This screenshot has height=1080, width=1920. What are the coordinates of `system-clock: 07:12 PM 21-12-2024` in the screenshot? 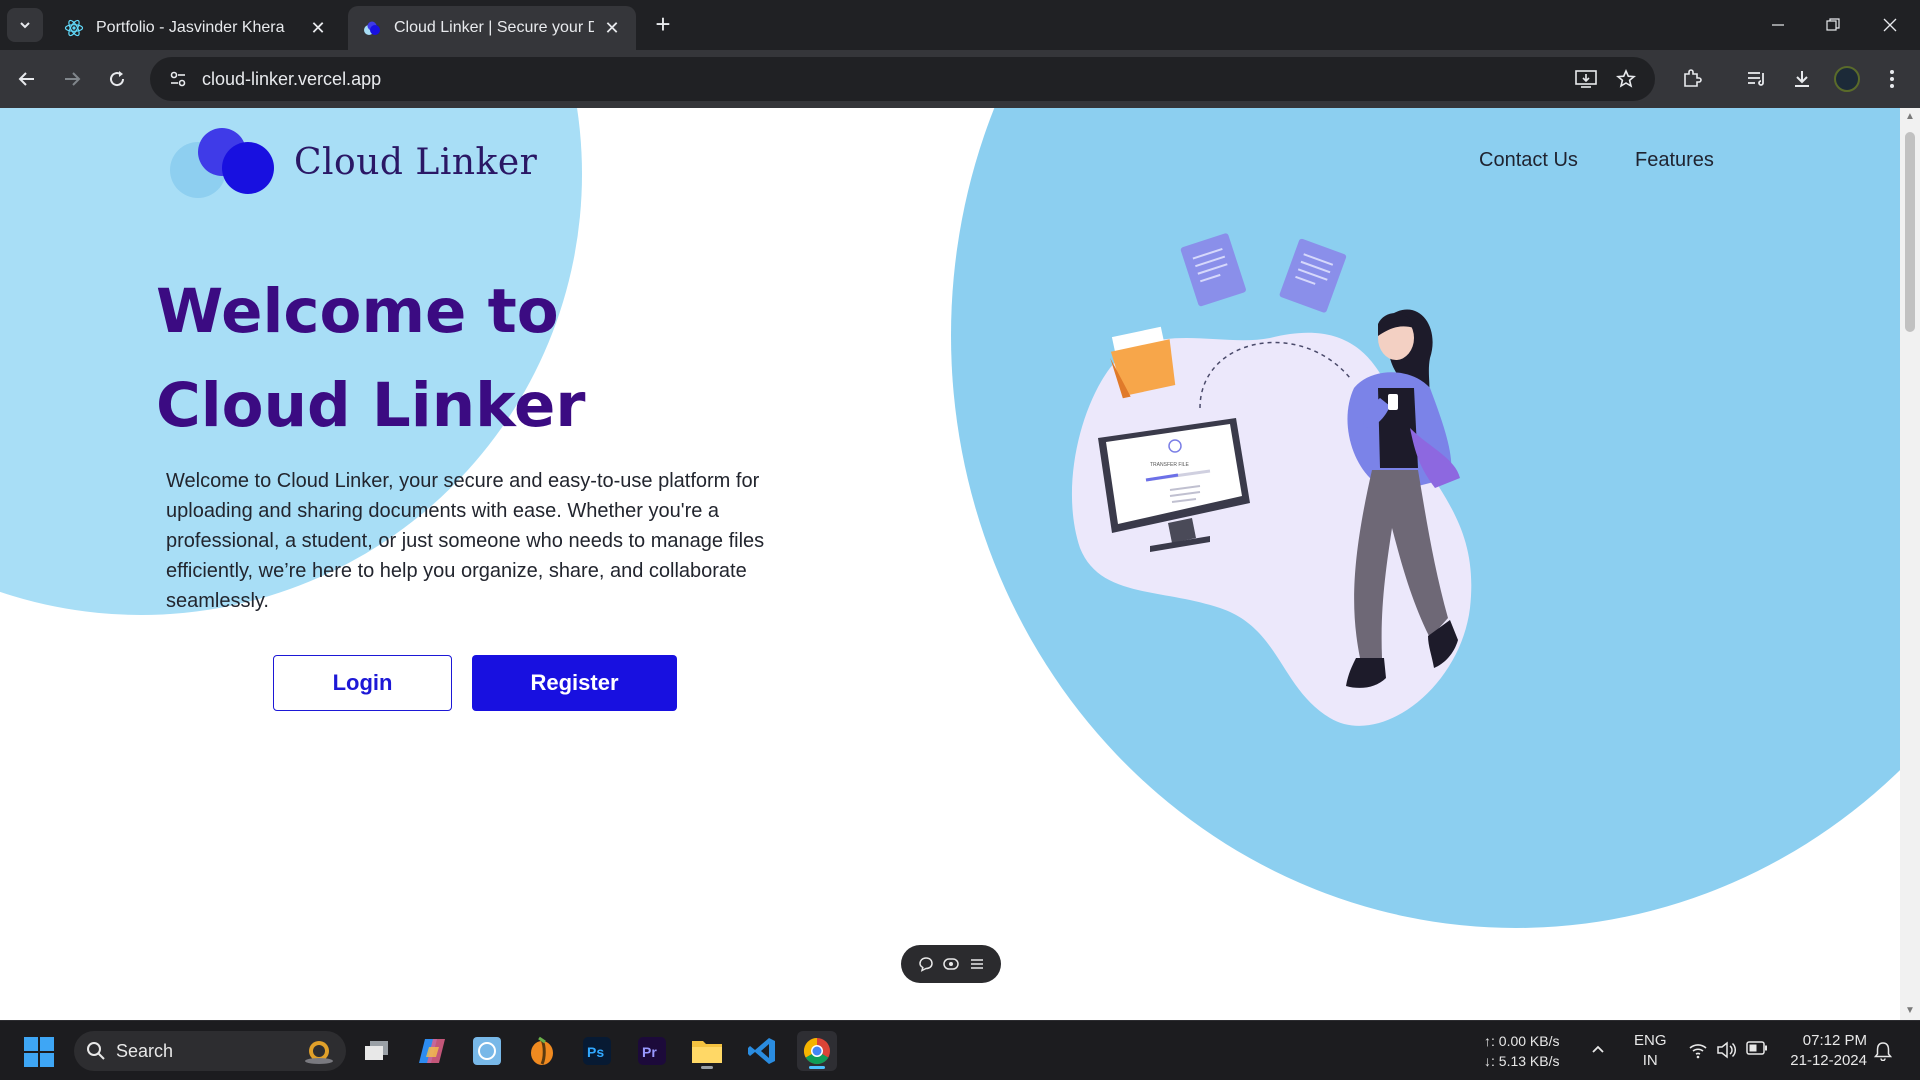 It's located at (1826, 1051).